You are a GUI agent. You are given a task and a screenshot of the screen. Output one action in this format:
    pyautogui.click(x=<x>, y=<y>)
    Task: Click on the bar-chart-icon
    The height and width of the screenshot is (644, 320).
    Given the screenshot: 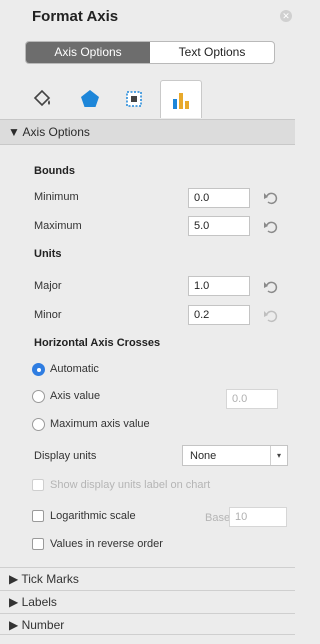 What is the action you would take?
    pyautogui.click(x=181, y=100)
    